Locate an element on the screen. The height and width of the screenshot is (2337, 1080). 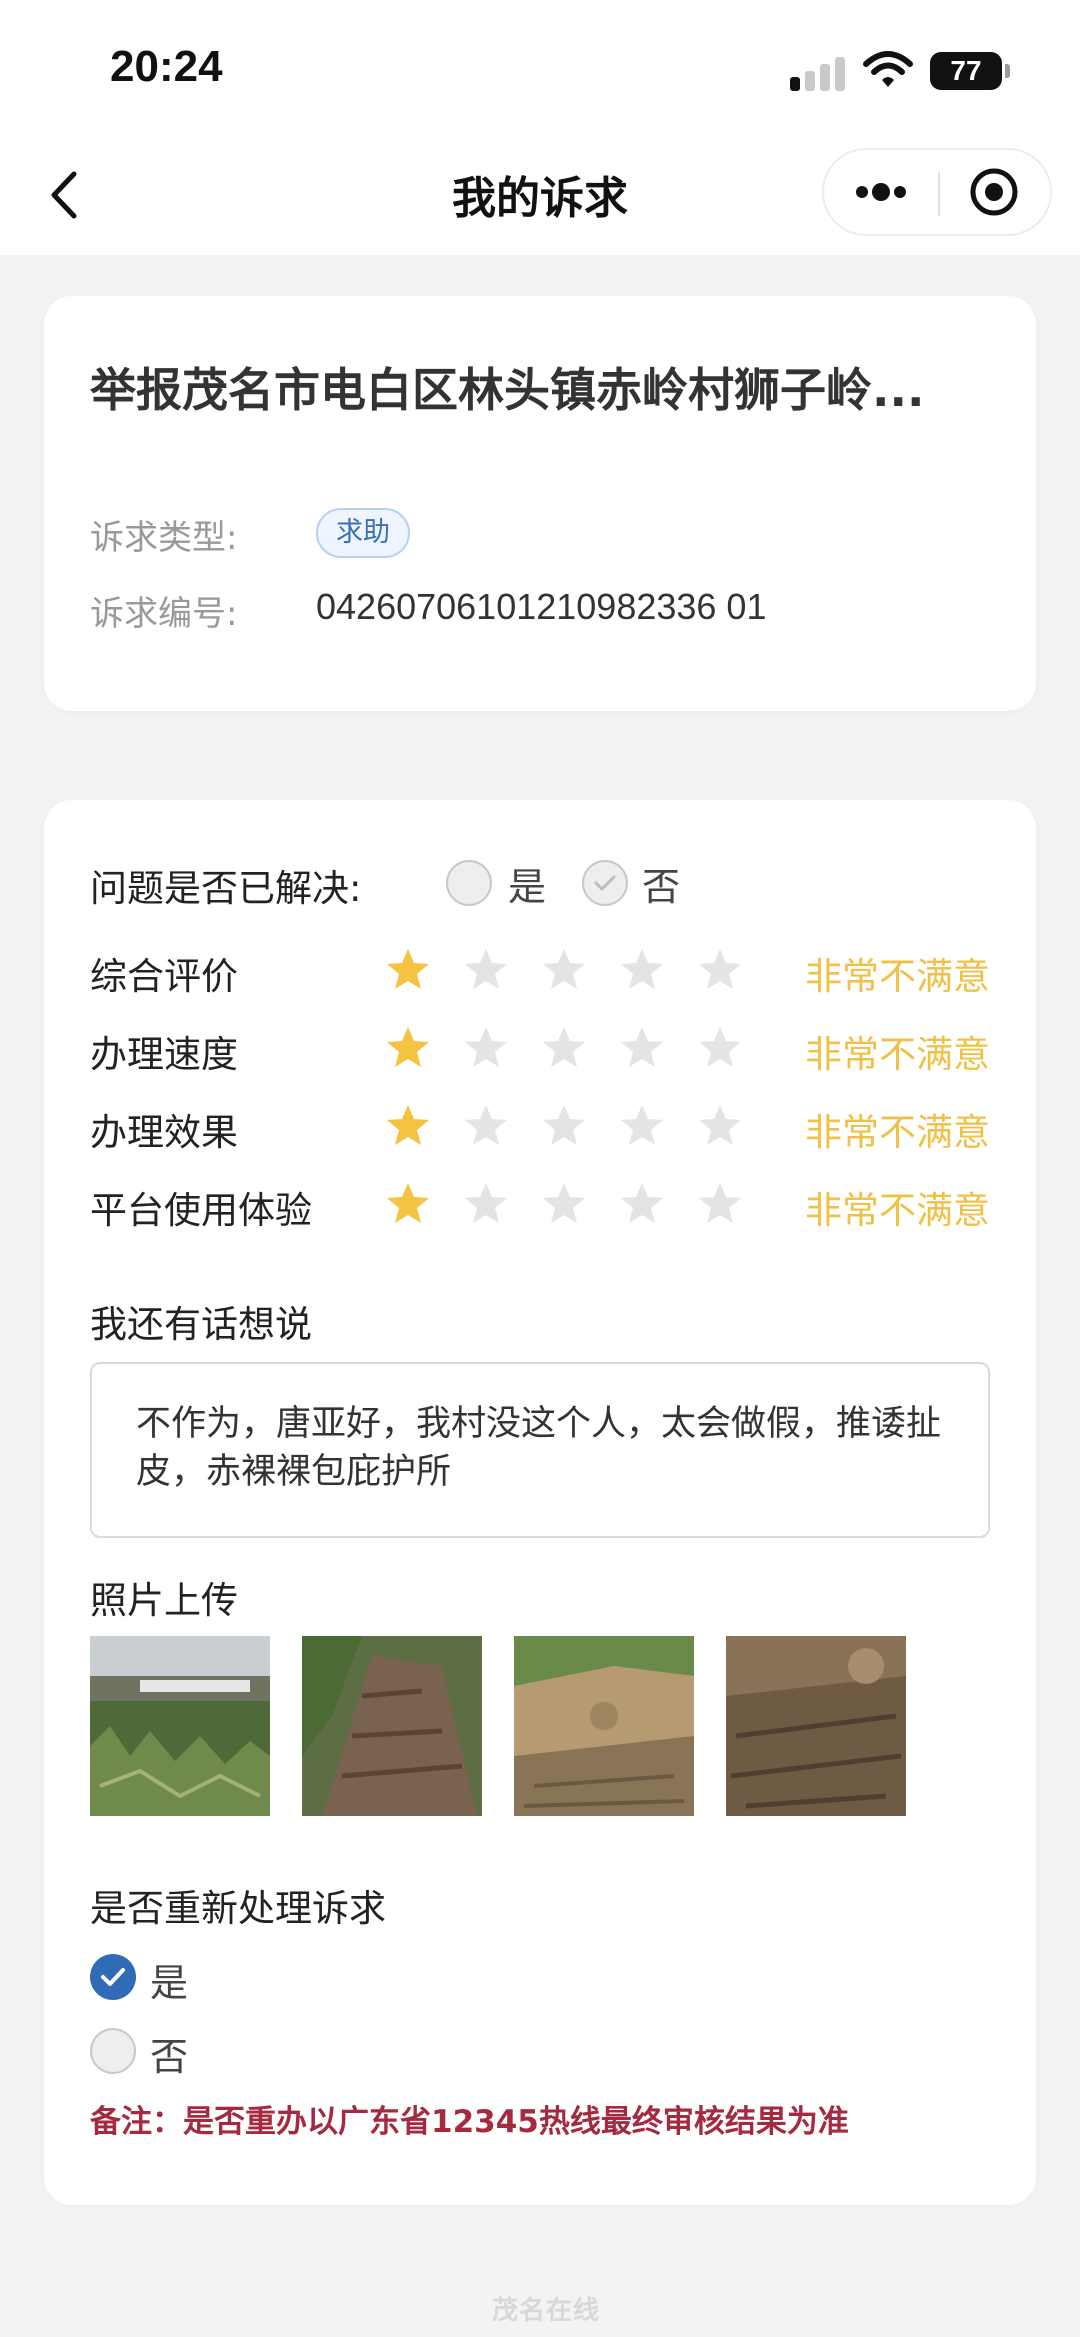
rating-label-overall: 综合评价 is located at coordinates (164, 976).